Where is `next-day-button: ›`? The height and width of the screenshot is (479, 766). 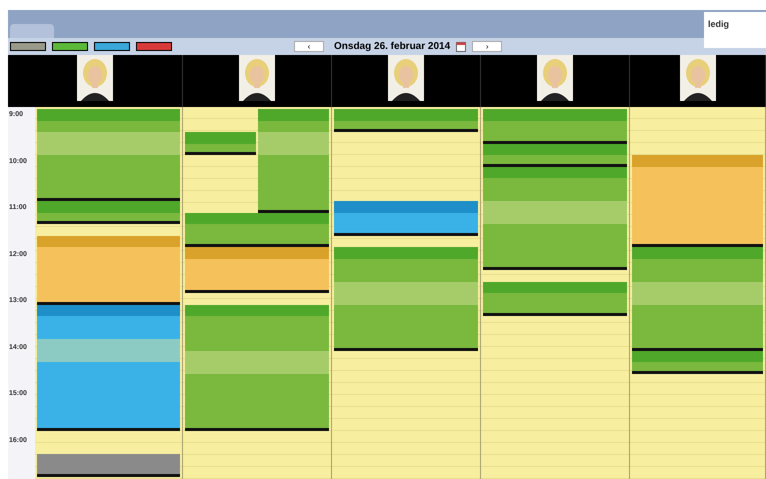
next-day-button: › is located at coordinates (487, 46).